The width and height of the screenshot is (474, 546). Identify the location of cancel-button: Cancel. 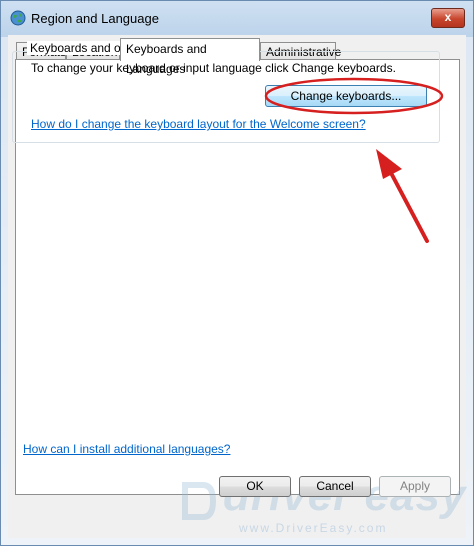
(335, 486).